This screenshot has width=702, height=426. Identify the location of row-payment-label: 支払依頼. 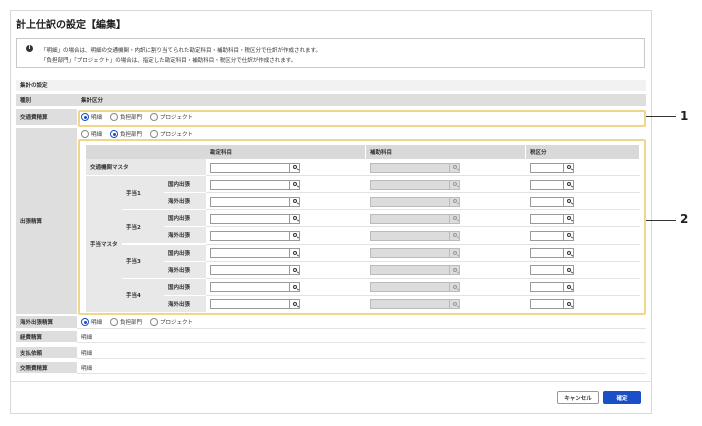
(46, 353).